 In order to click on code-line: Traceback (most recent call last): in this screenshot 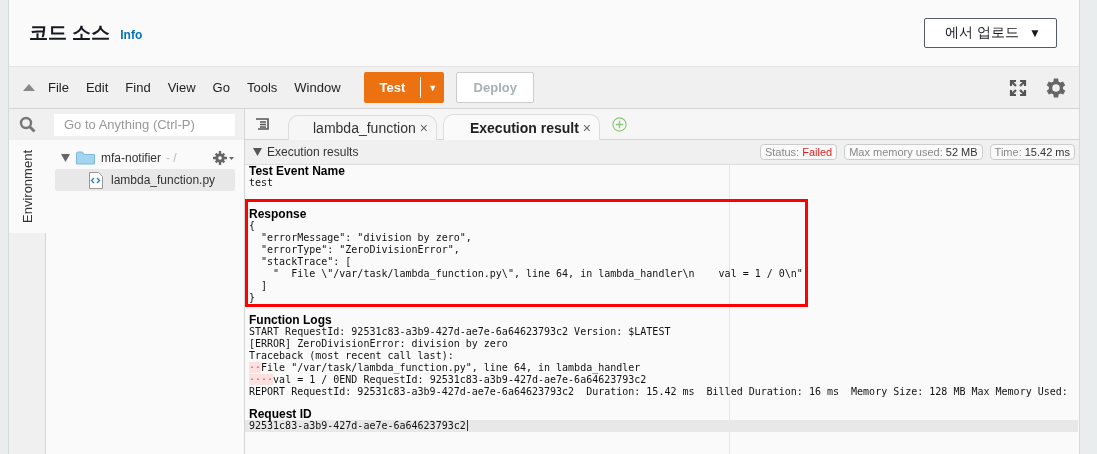, I will do `click(352, 356)`.